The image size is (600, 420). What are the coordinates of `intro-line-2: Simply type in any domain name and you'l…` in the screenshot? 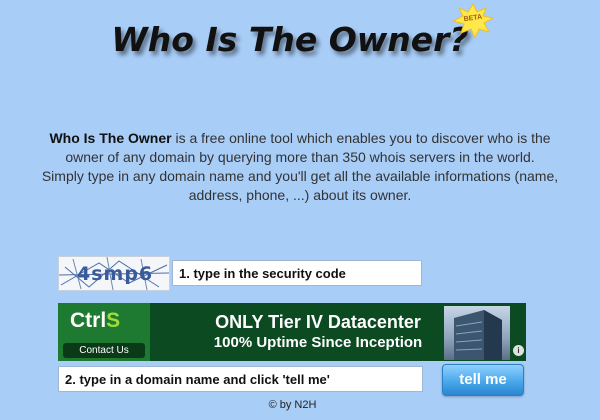 It's located at (300, 185).